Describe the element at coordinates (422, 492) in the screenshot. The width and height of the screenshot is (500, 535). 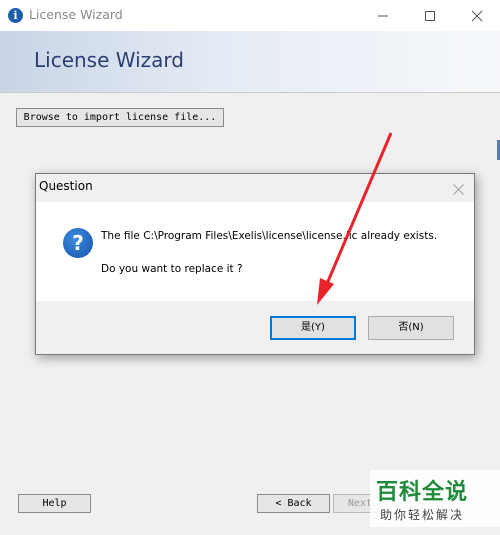
I see `watermark-title: 百科全说` at that location.